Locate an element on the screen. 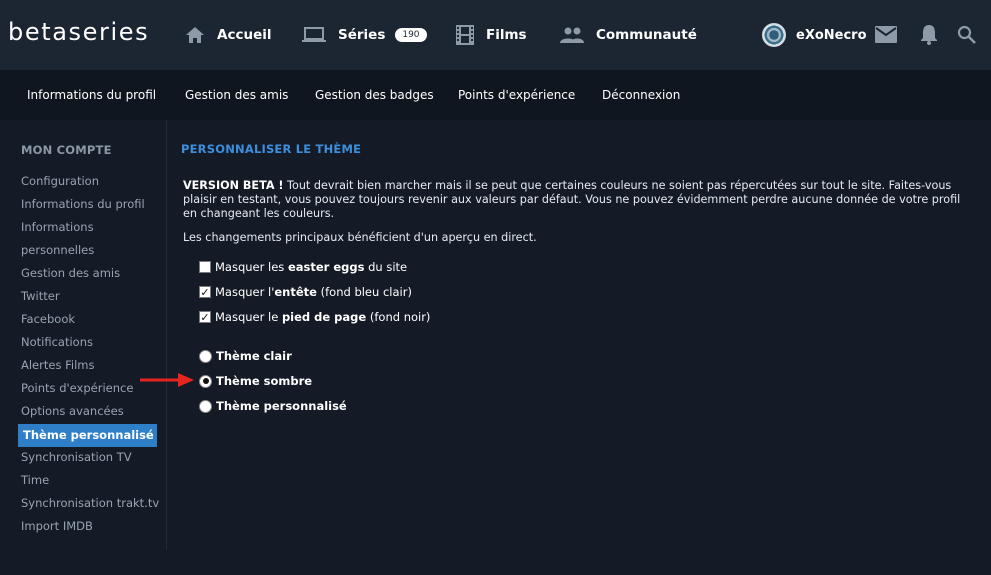 This screenshot has width=991, height=575. subnav-xp: Points d'expérience is located at coordinates (516, 95).